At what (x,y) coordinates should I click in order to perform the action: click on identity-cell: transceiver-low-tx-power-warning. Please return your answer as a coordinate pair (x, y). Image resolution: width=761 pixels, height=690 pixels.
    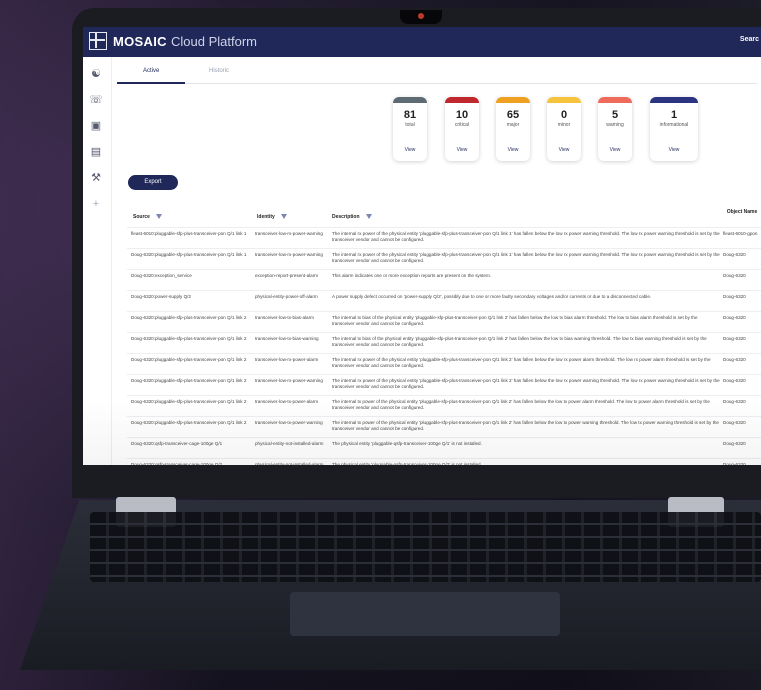
    Looking at the image, I should click on (289, 422).